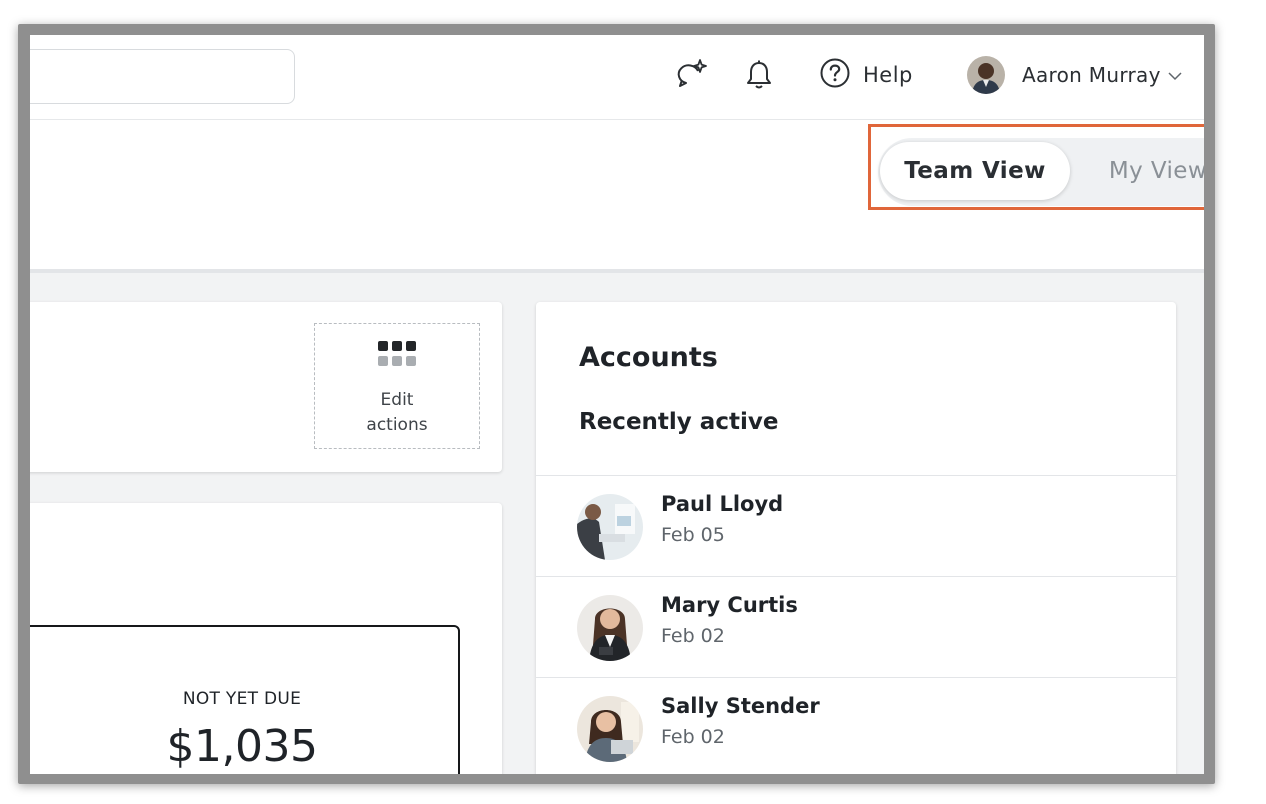 This screenshot has width=1266, height=804. What do you see at coordinates (1091, 75) in the screenshot?
I see `user-name: Aaron Murray` at bounding box center [1091, 75].